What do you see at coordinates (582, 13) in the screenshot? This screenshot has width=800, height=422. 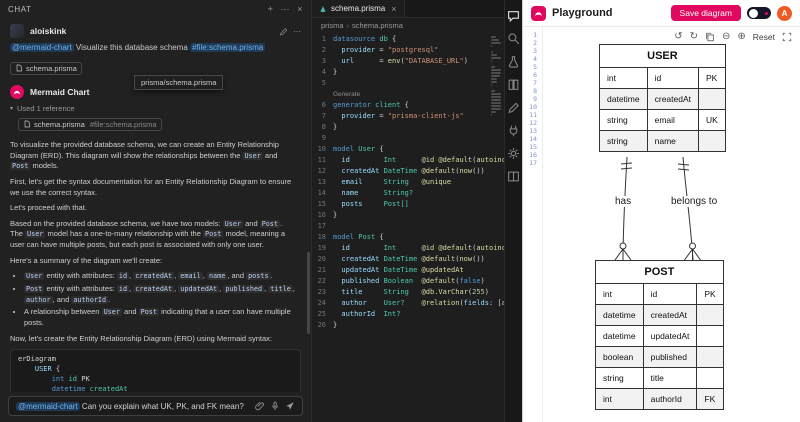 I see `playground-title: Playground` at bounding box center [582, 13].